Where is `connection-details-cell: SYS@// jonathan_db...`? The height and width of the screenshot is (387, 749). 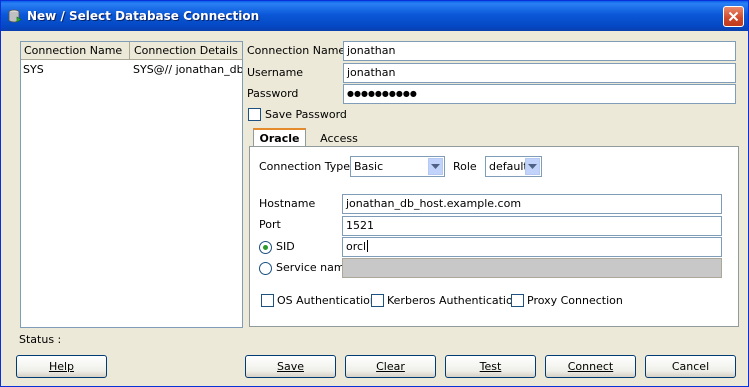 connection-details-cell: SYS@// jonathan_db... is located at coordinates (187, 69).